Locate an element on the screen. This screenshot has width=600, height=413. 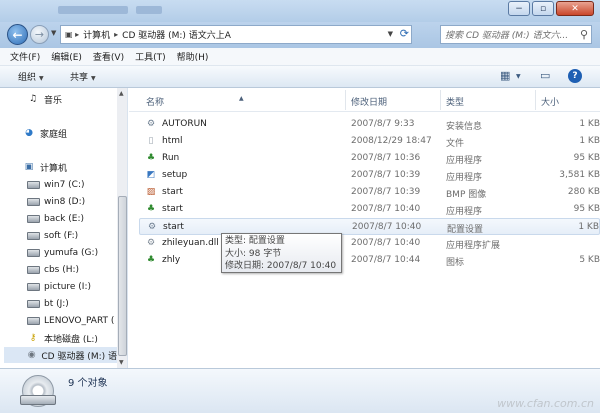
file-row: ♣ Run 2007/8/7 10:36 应用程序 95 KB is located at coordinates (369, 158).